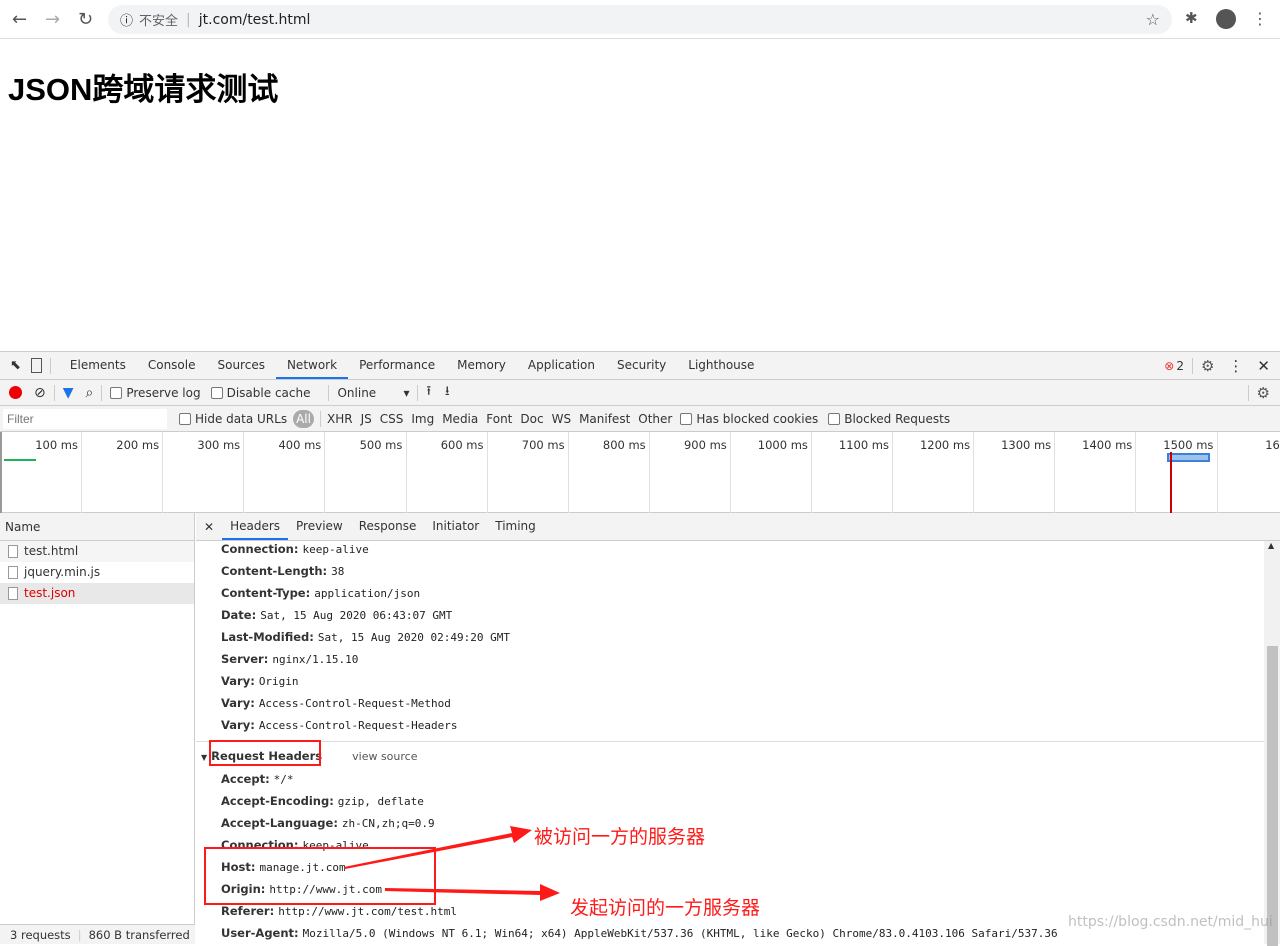 This screenshot has height=946, width=1280. What do you see at coordinates (438, 847) in the screenshot?
I see `arrow-to-host-note` at bounding box center [438, 847].